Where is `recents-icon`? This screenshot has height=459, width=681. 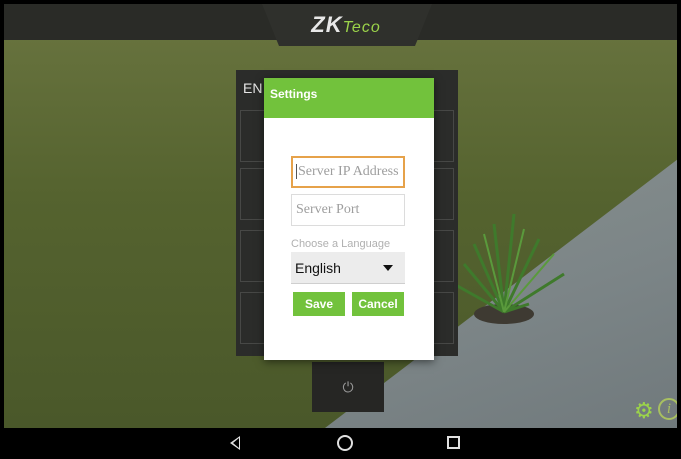
recents-icon is located at coordinates (453, 442).